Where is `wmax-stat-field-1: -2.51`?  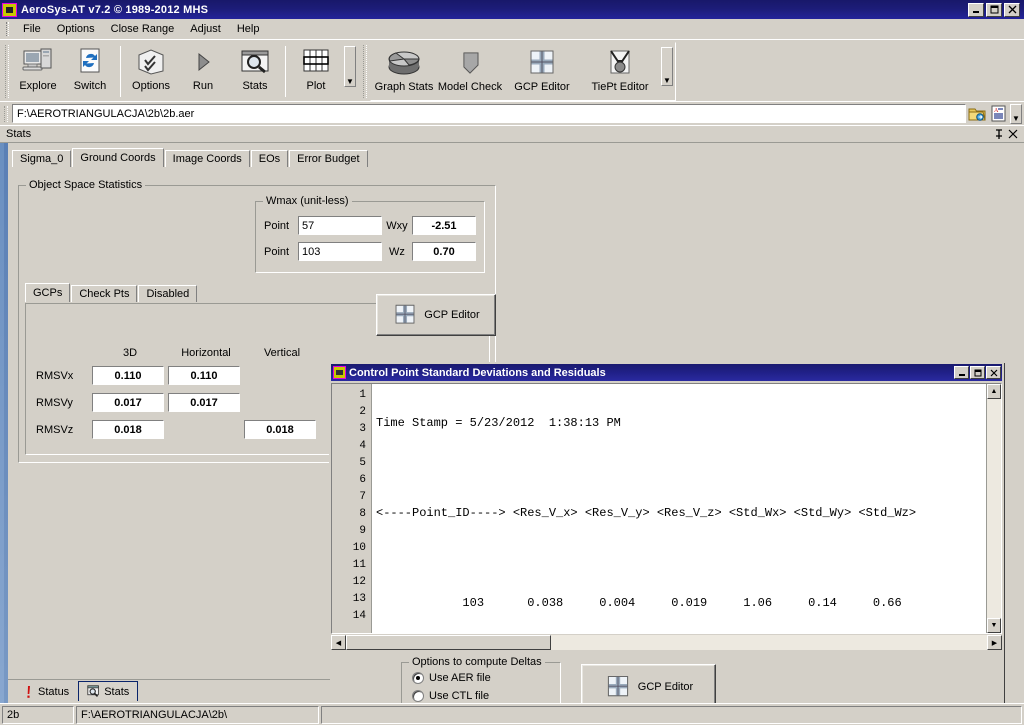 wmax-stat-field-1: -2.51 is located at coordinates (444, 225).